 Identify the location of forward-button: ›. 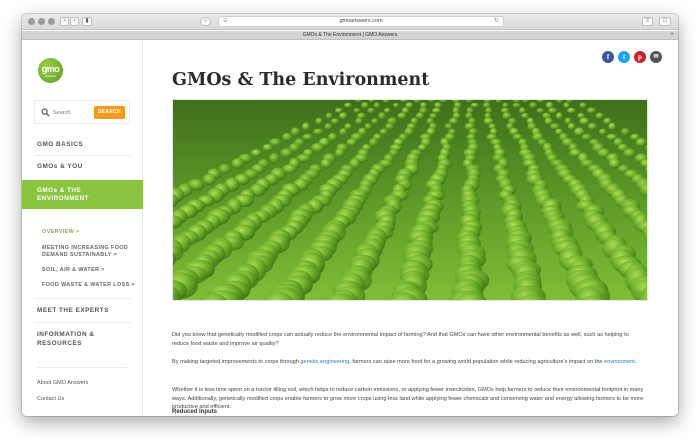
(74, 21).